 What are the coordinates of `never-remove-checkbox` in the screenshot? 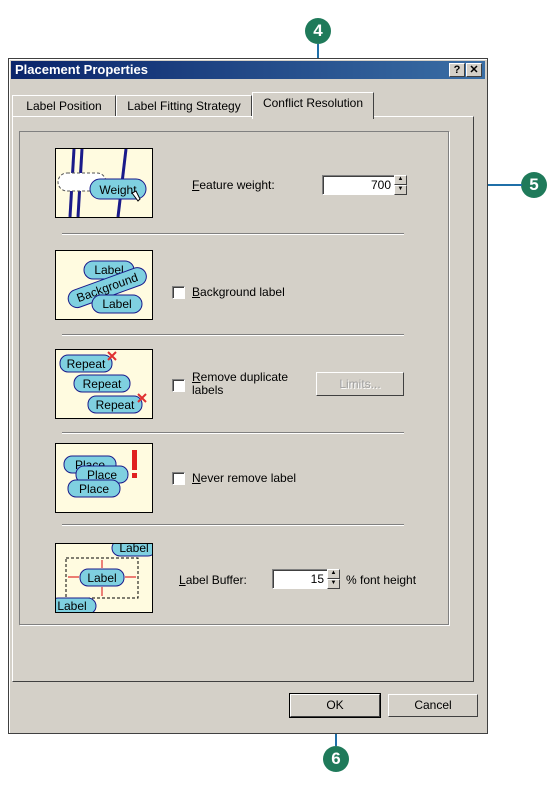 It's located at (178, 478).